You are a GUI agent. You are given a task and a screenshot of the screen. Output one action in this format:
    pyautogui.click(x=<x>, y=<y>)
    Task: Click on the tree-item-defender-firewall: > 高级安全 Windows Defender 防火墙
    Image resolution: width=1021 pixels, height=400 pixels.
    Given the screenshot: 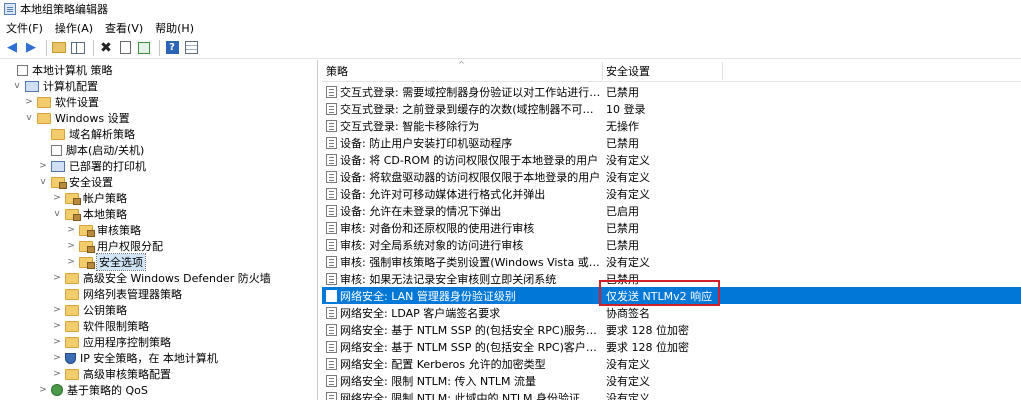 What is the action you would take?
    pyautogui.click(x=161, y=278)
    